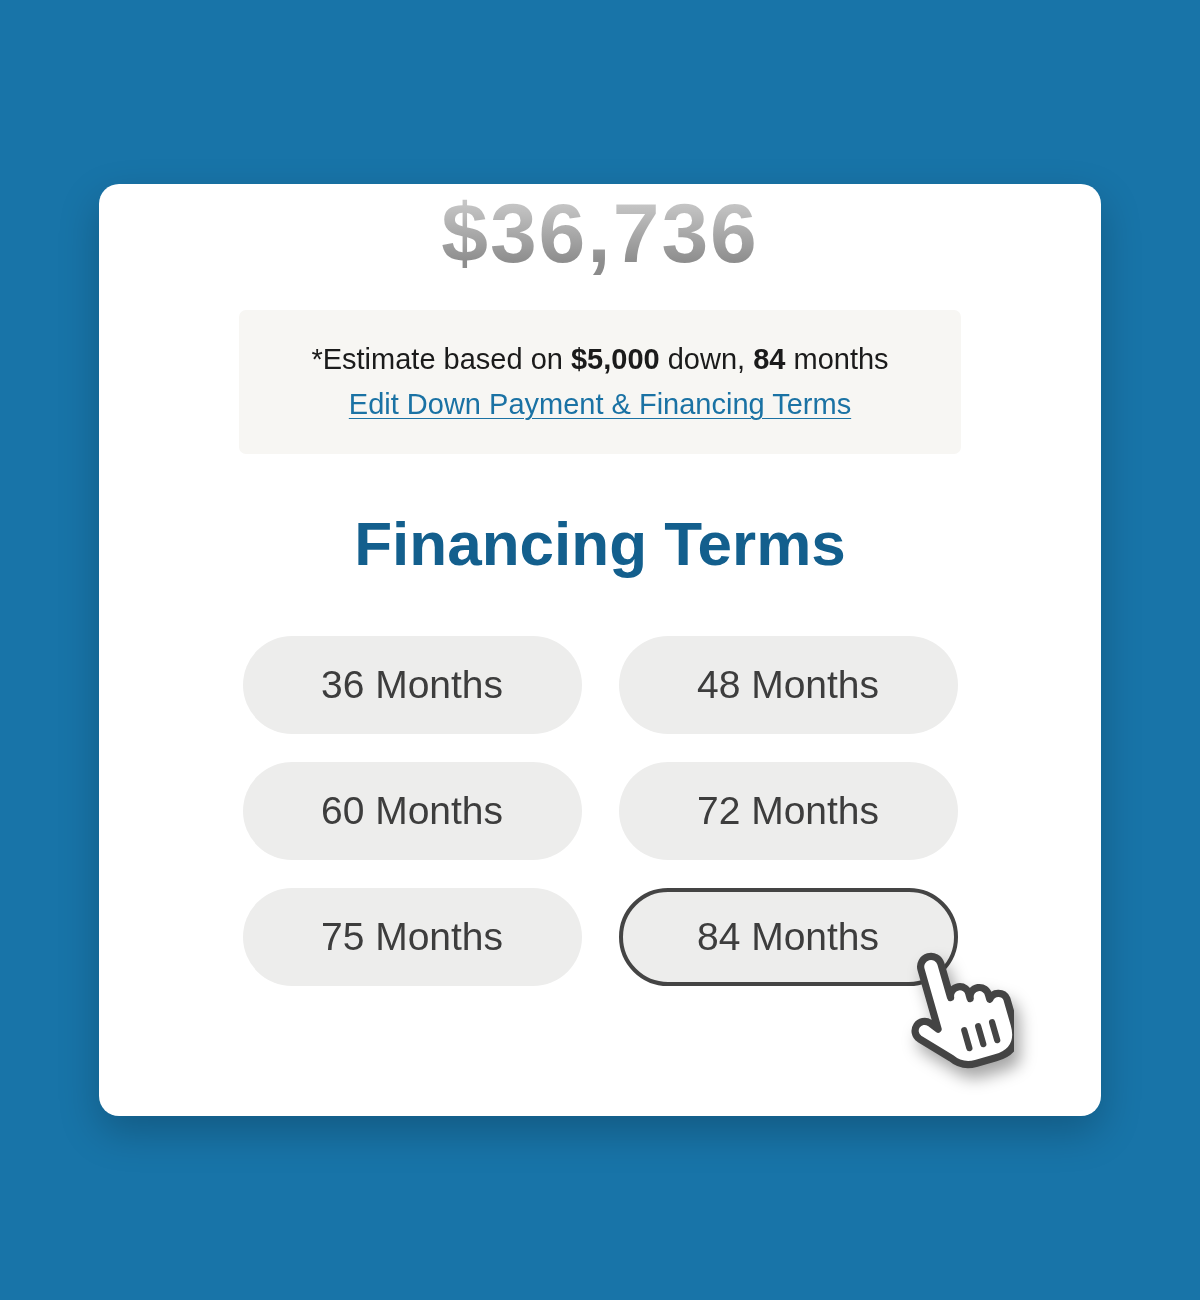 The height and width of the screenshot is (1300, 1200). What do you see at coordinates (788, 811) in the screenshot?
I see `term-button: 72 Months` at bounding box center [788, 811].